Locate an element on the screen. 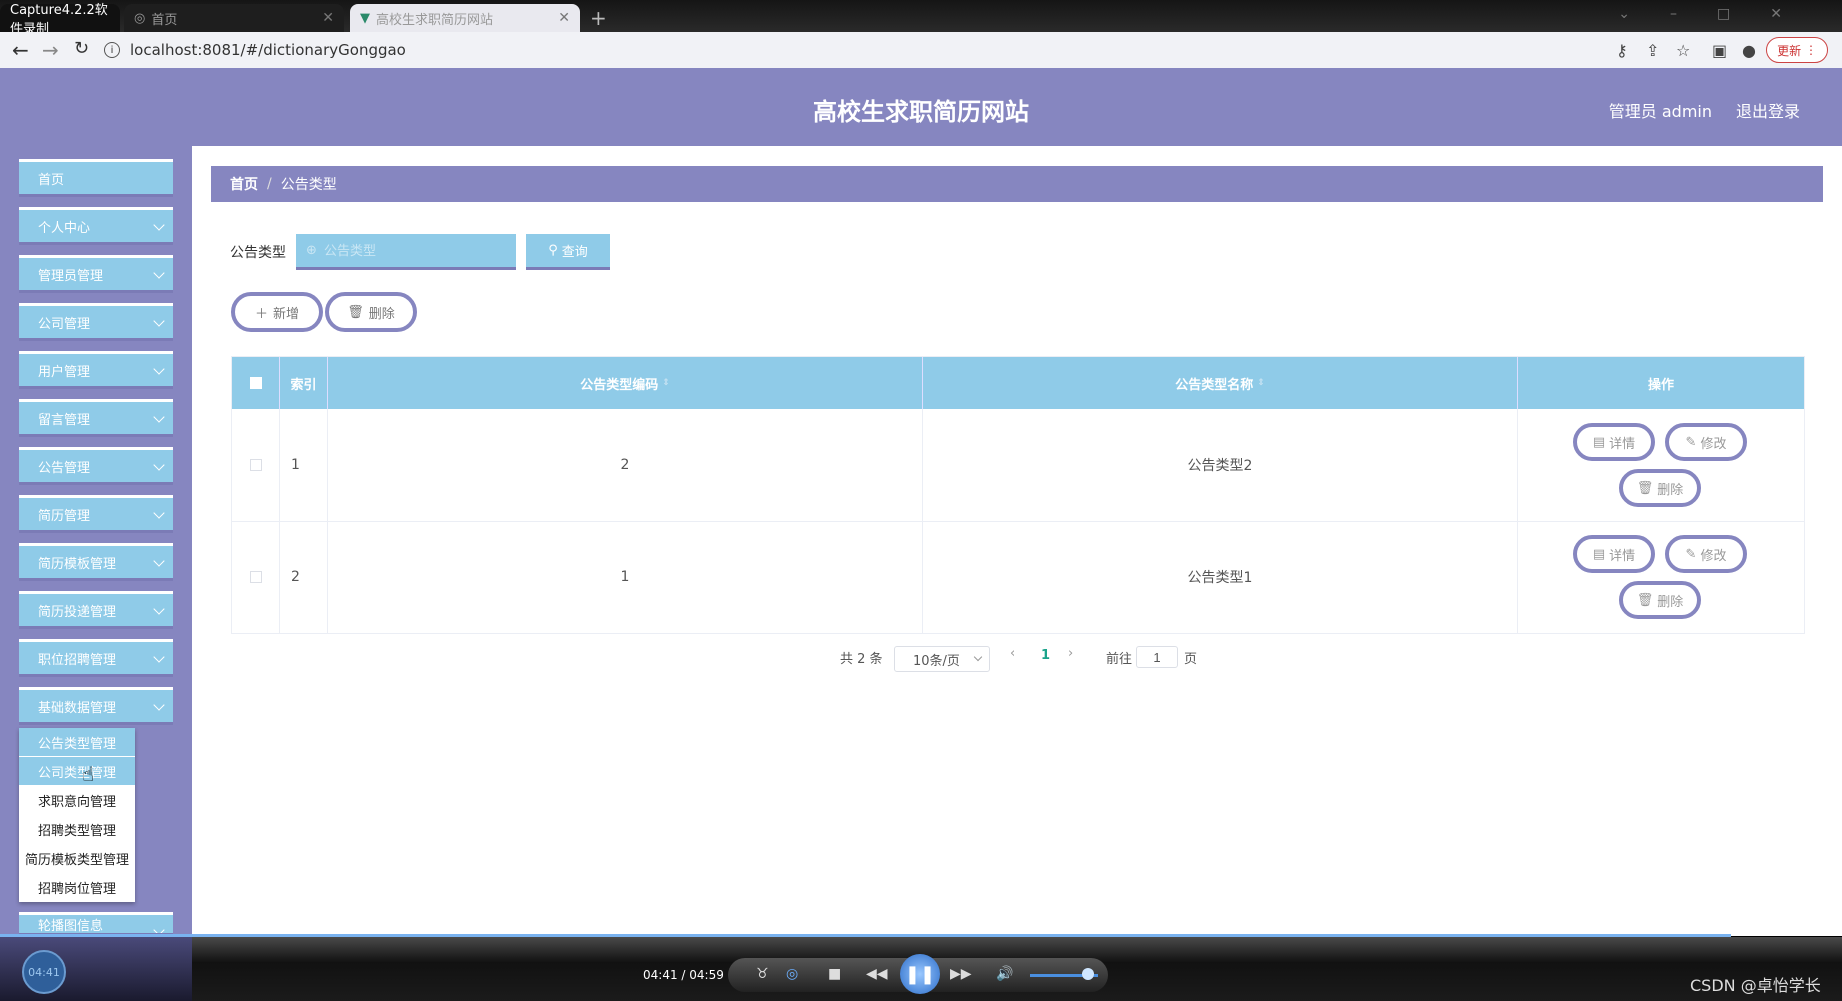 The height and width of the screenshot is (1001, 1842). row-code: 1 is located at coordinates (625, 577).